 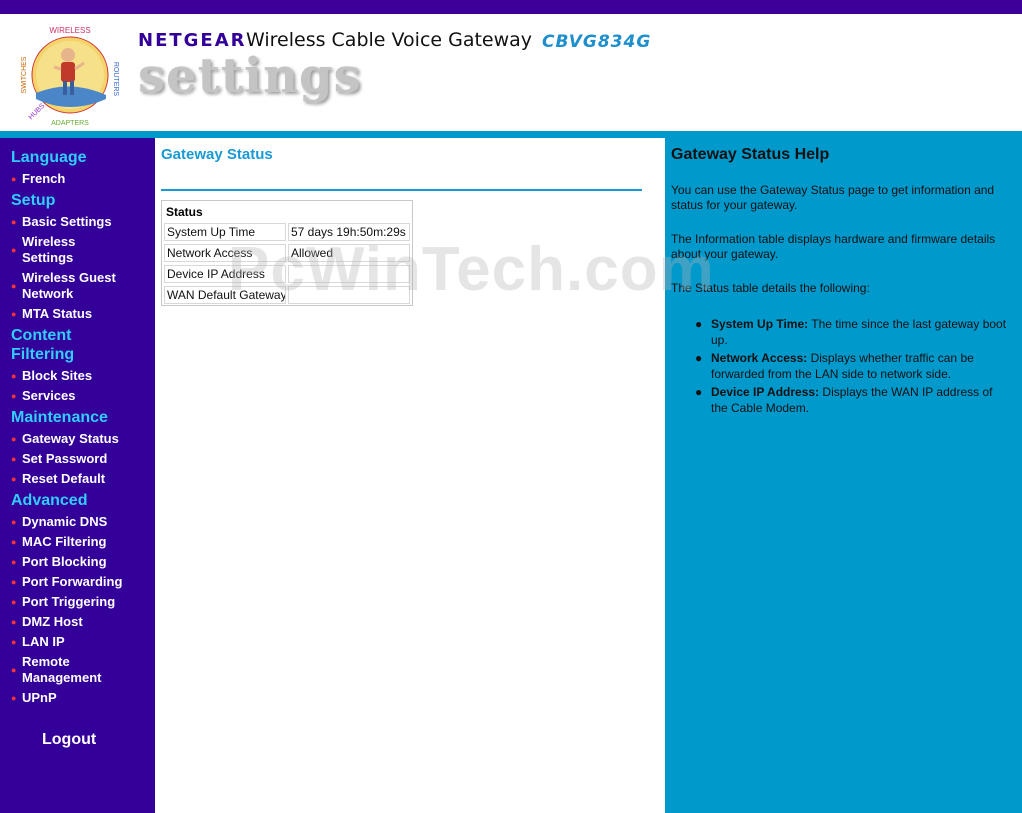 What do you see at coordinates (471, 269) in the screenshot?
I see `watermark: PcWinTech.com` at bounding box center [471, 269].